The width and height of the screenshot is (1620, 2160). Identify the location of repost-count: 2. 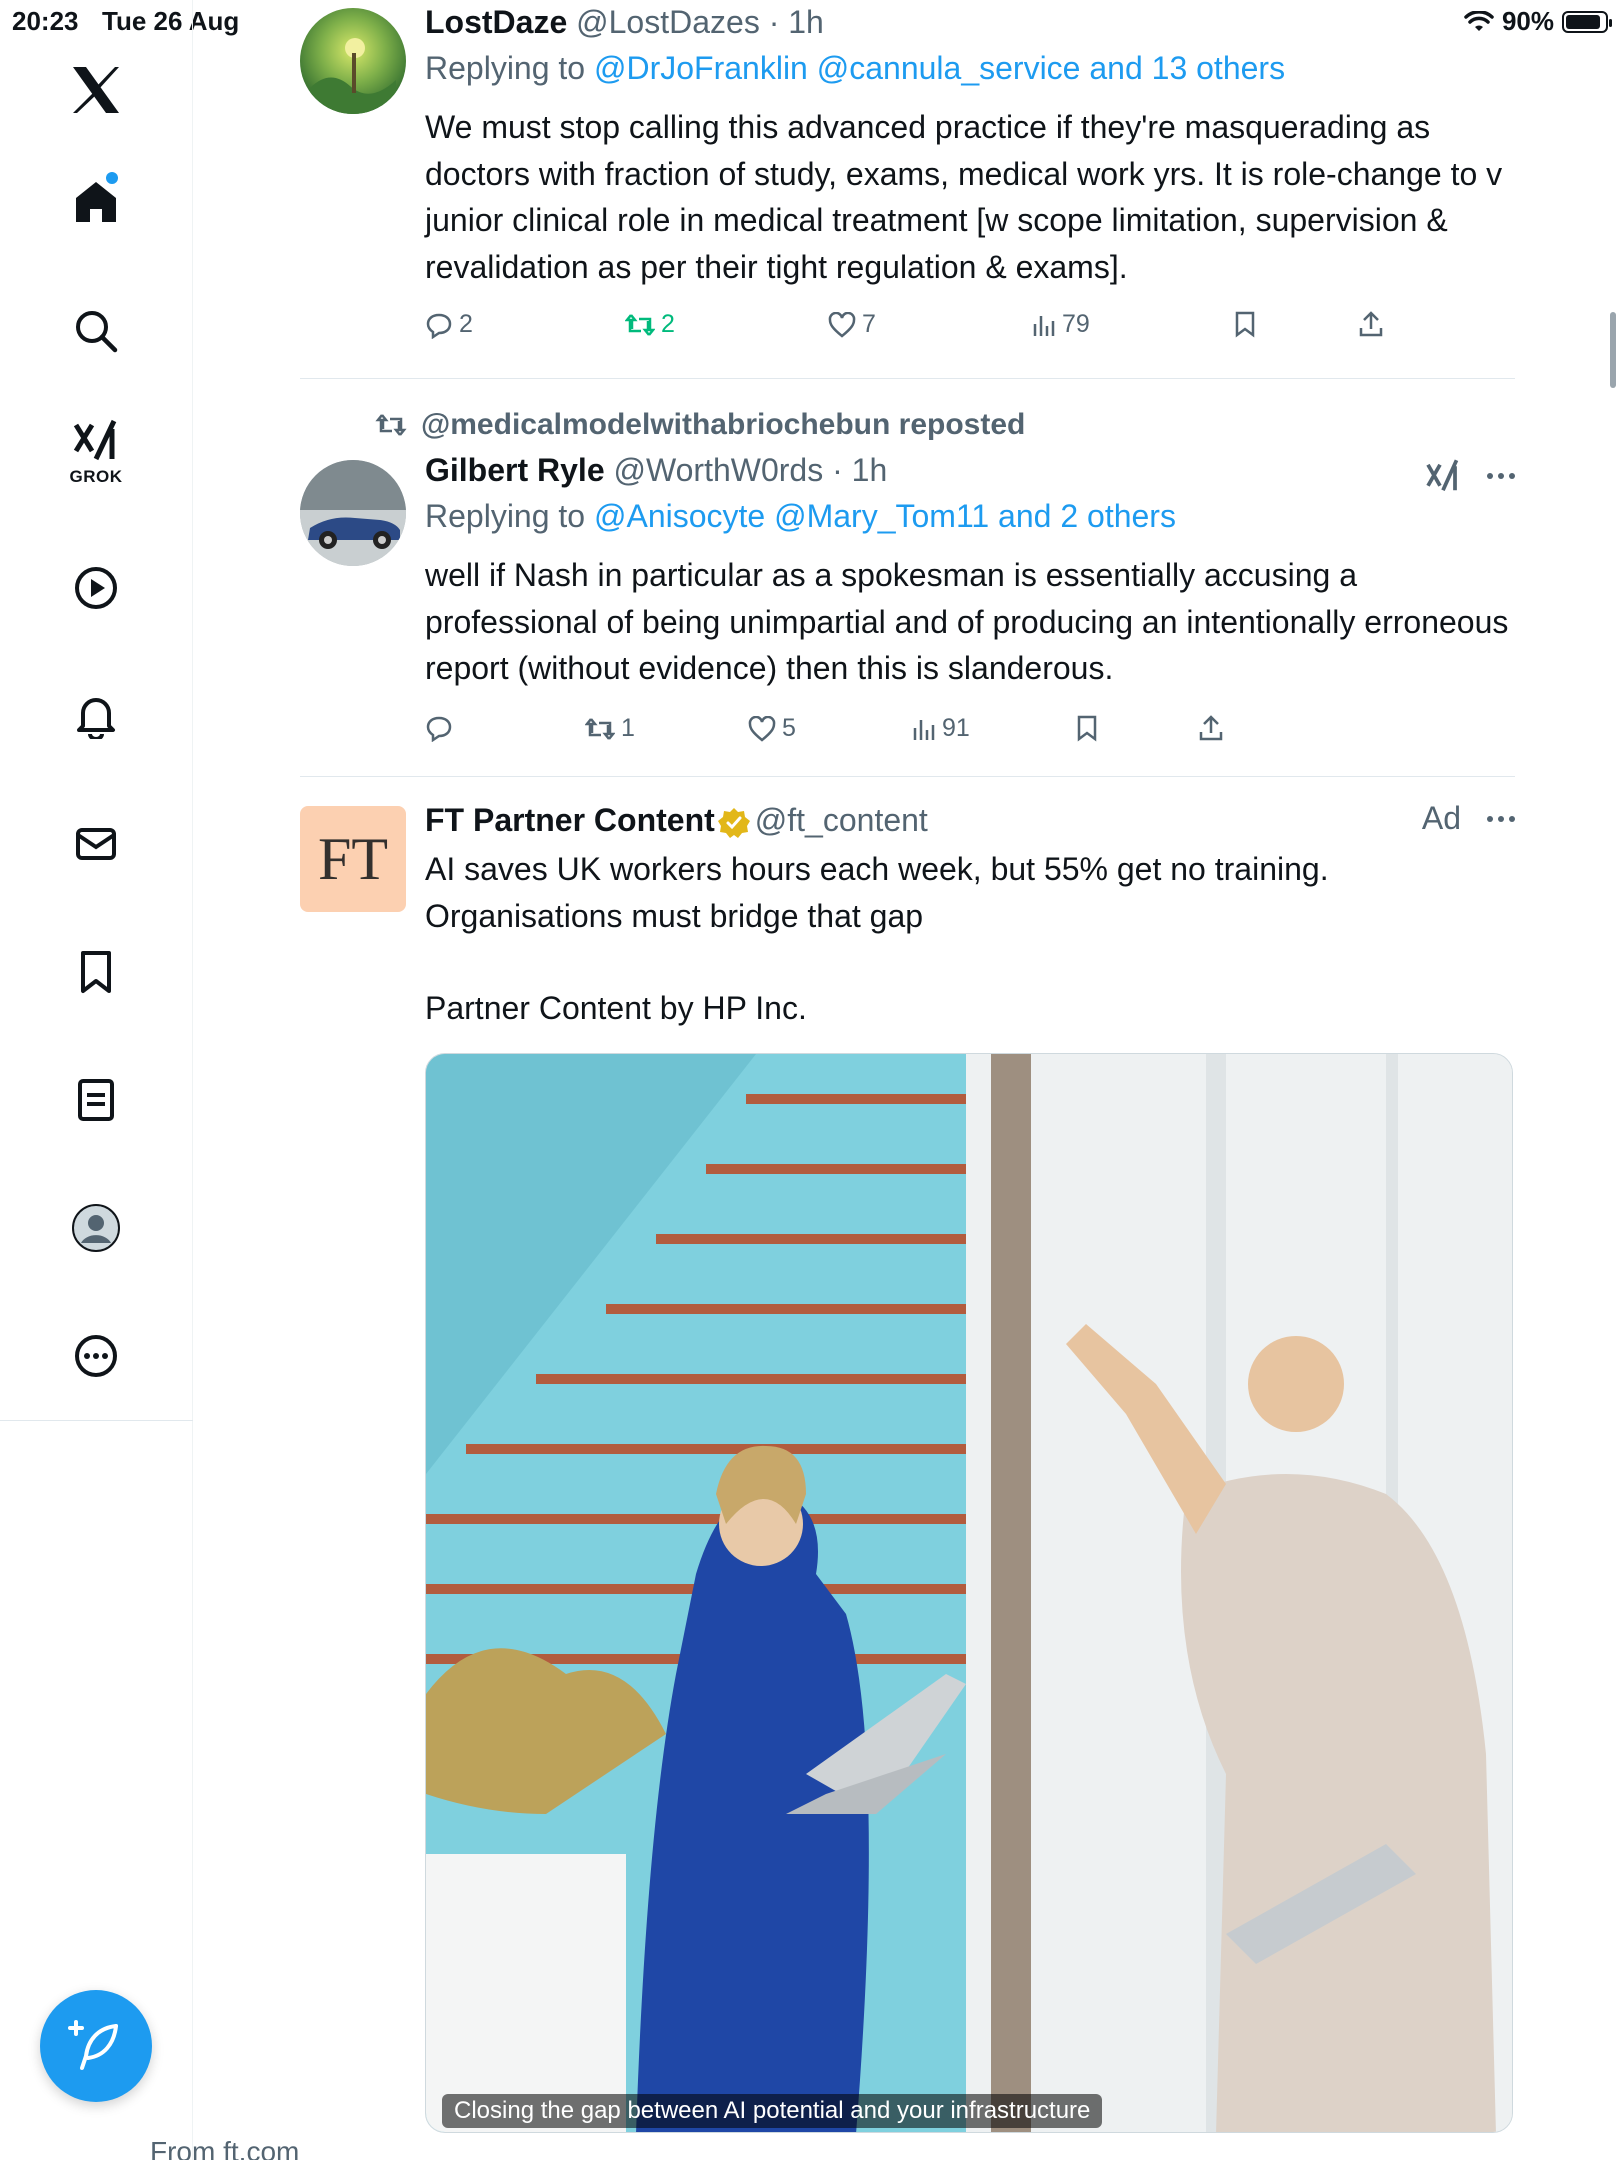
(668, 324).